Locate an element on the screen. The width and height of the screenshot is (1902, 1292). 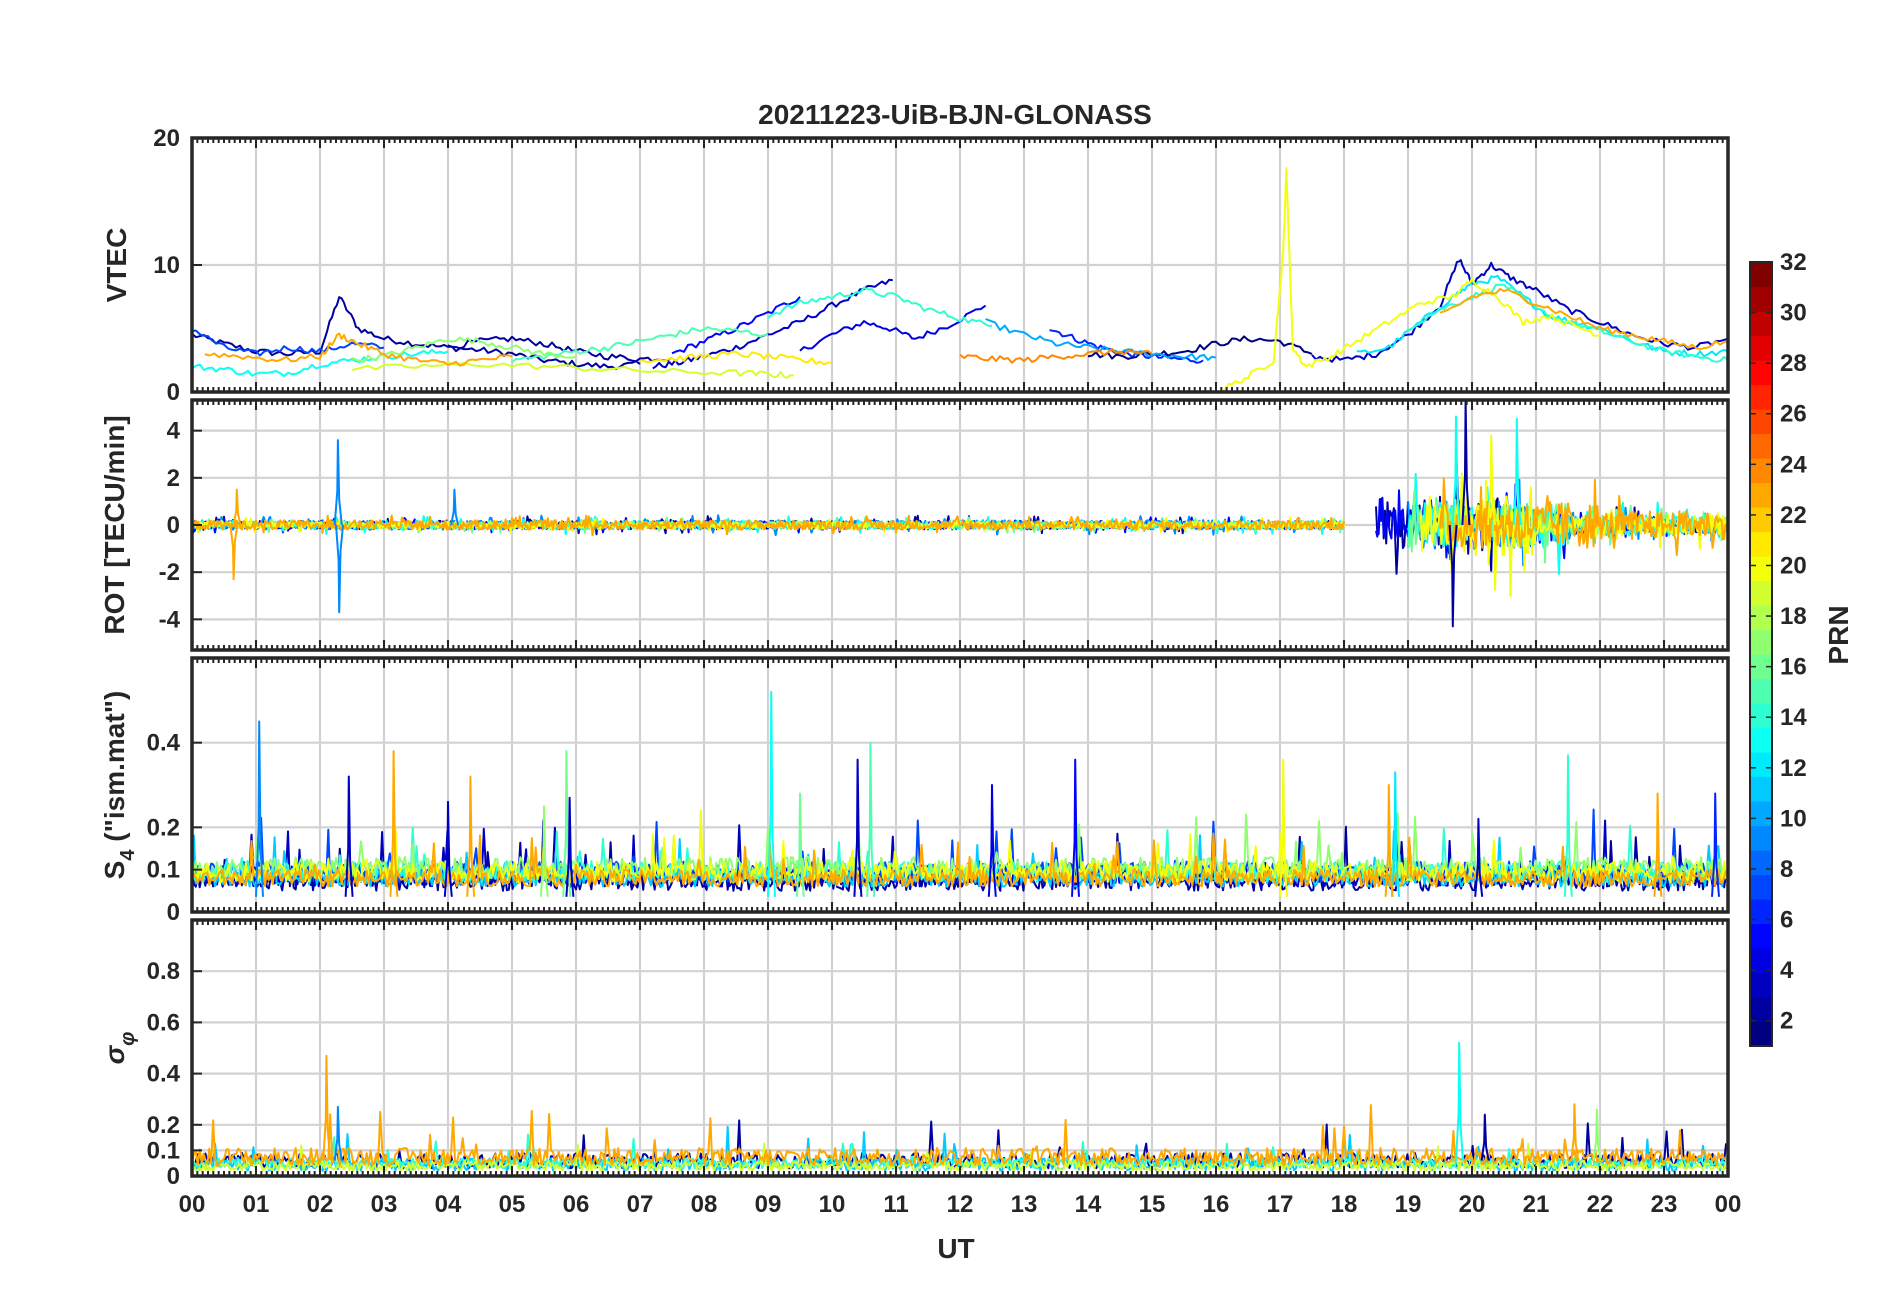
x-tick-label: 23 is located at coordinates (1664, 1204).